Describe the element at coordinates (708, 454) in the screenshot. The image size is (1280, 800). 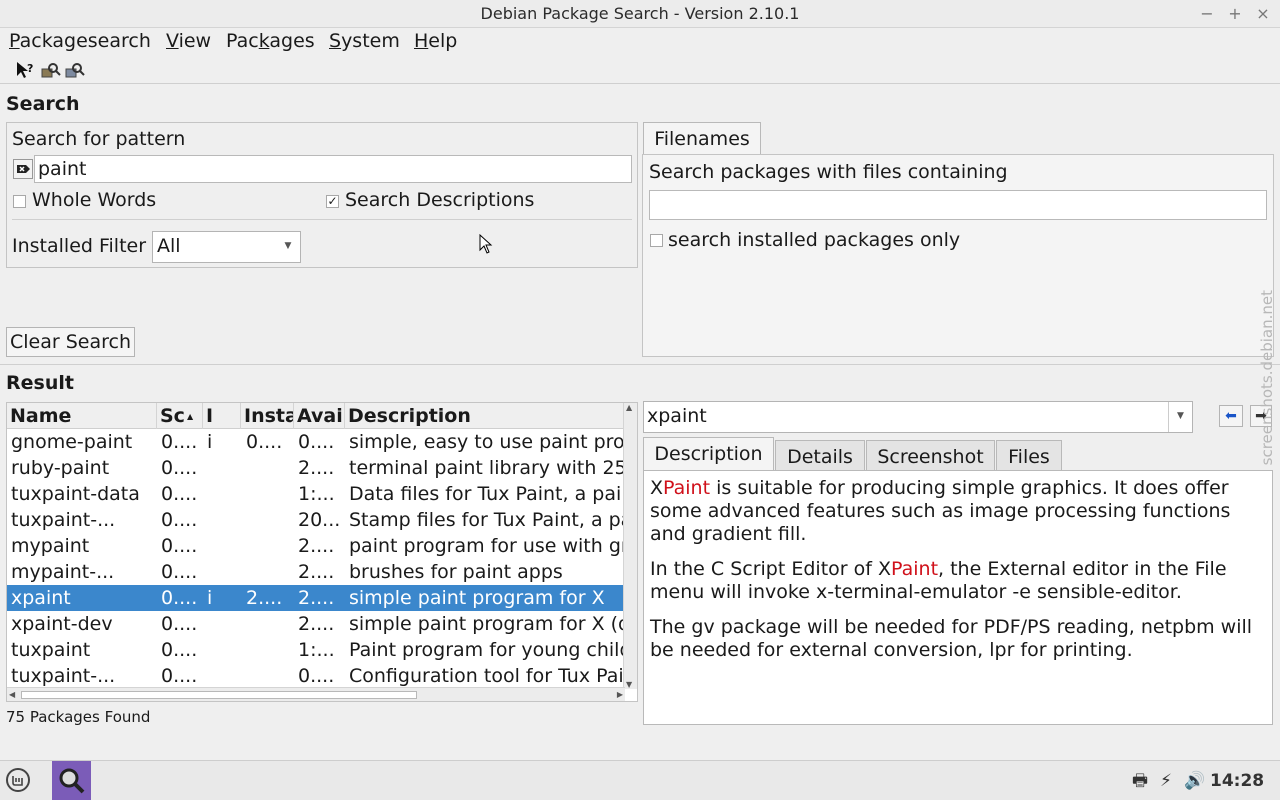
I see `tab-description: Description` at that location.